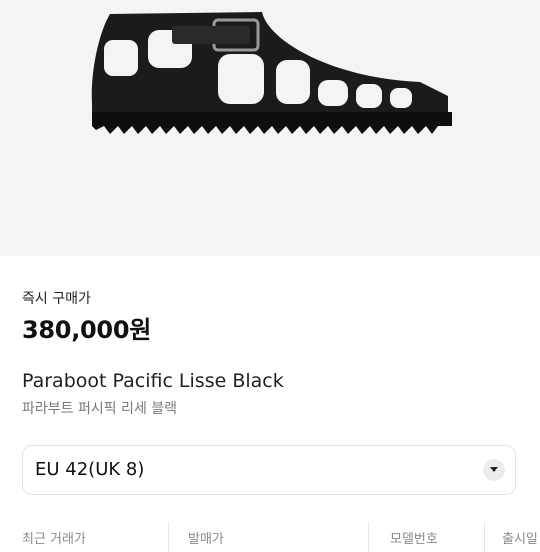 This screenshot has height=552, width=540. Describe the element at coordinates (414, 539) in the screenshot. I see `info-label-model-number: 모델번호` at that location.